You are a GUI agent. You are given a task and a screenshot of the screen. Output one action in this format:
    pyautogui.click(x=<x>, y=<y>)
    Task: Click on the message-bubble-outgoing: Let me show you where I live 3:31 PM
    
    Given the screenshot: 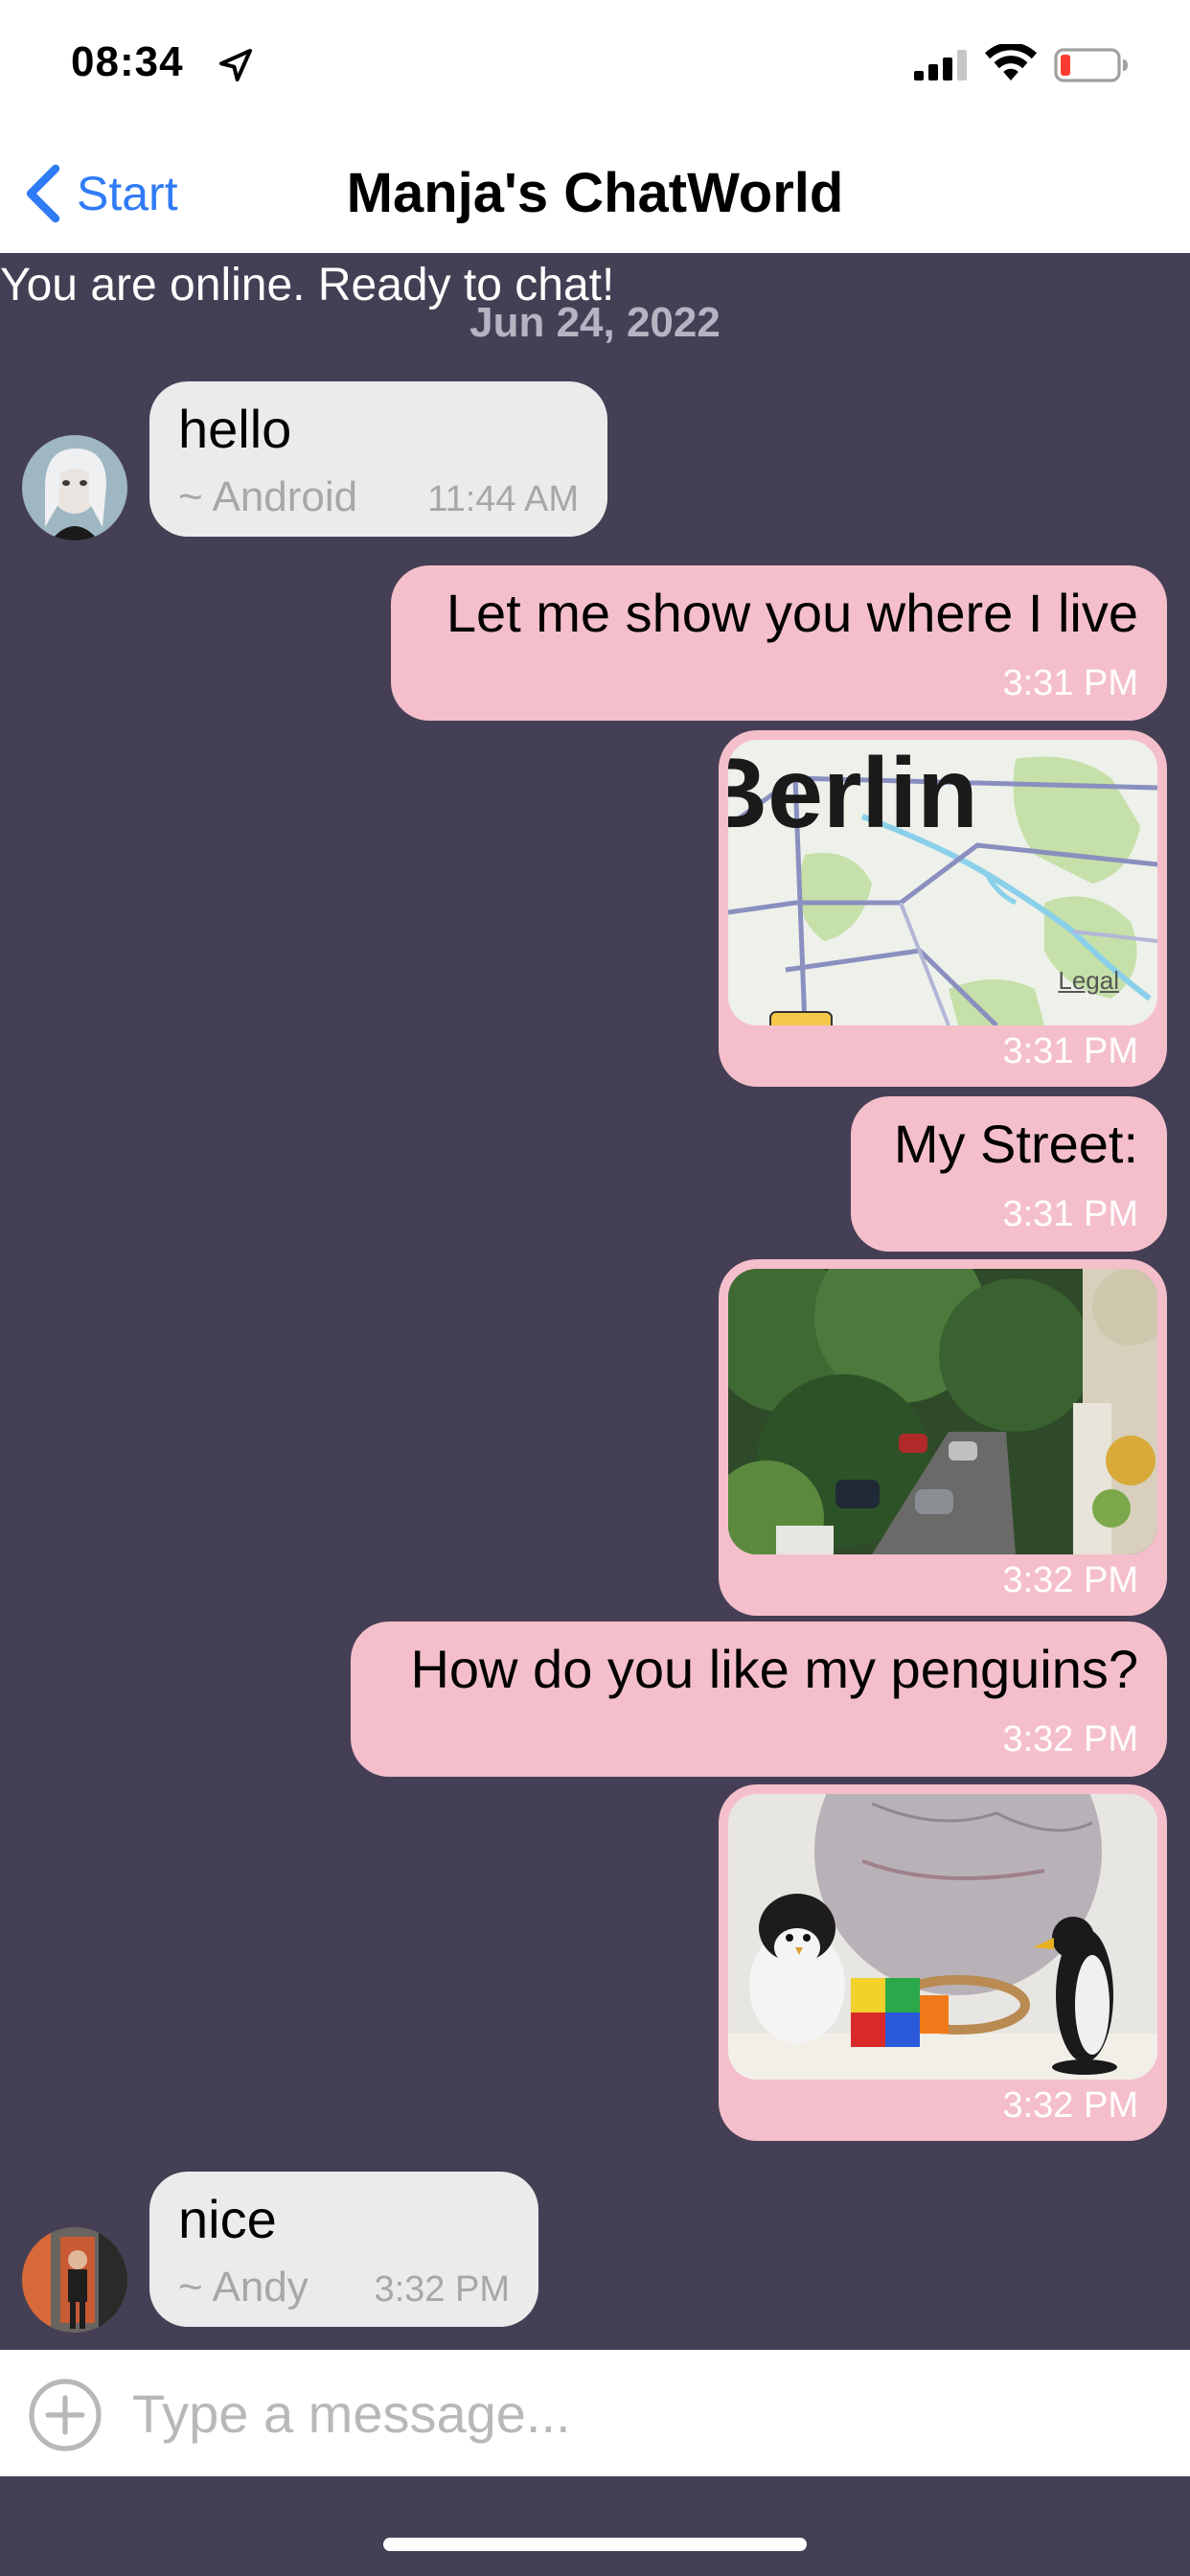 What is the action you would take?
    pyautogui.click(x=779, y=643)
    